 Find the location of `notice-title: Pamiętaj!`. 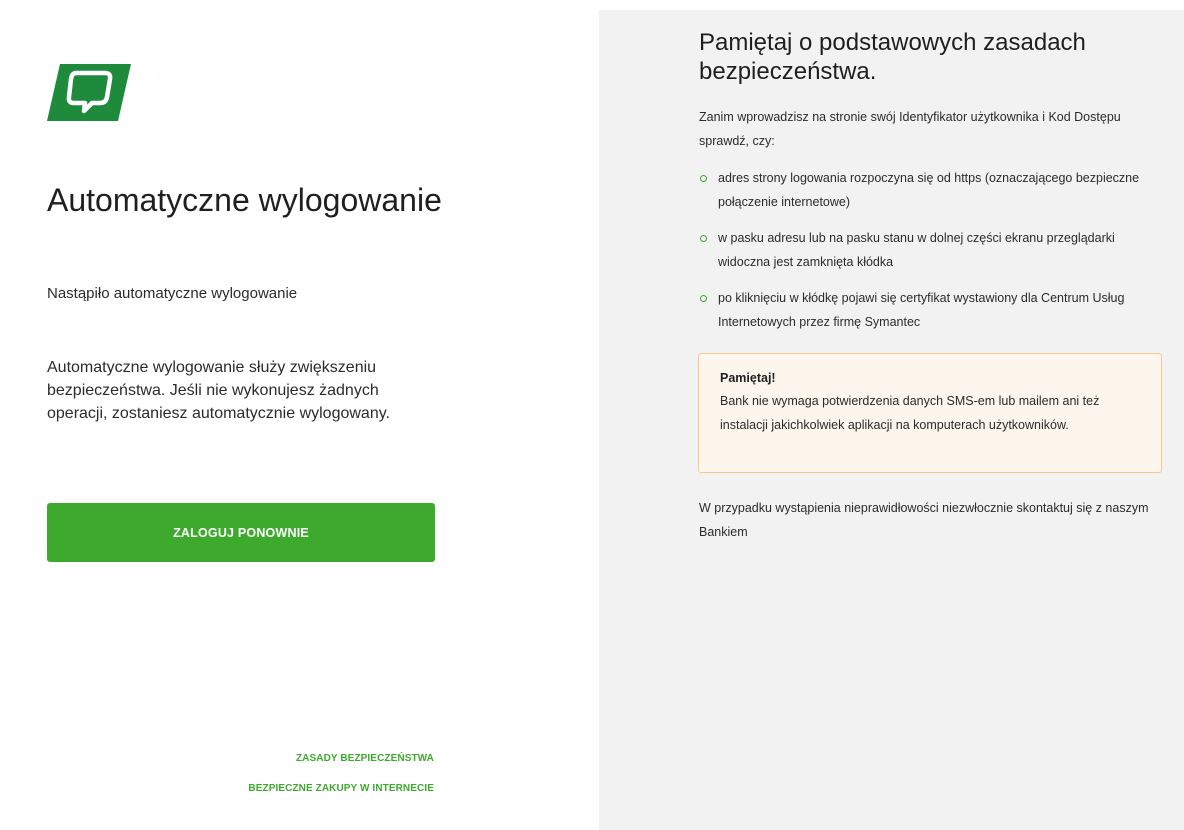

notice-title: Pamiętaj! is located at coordinates (748, 378).